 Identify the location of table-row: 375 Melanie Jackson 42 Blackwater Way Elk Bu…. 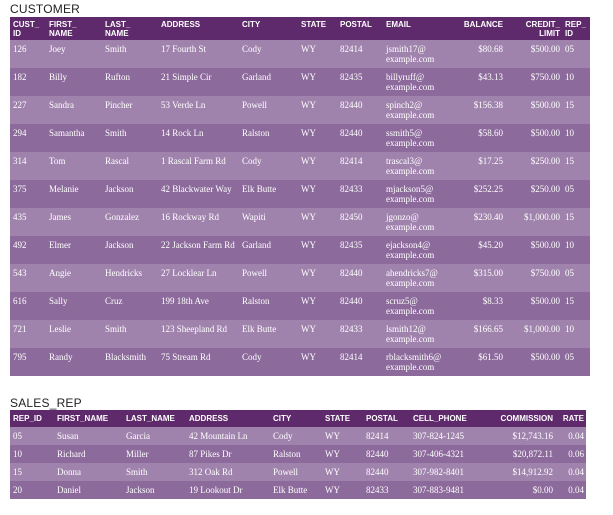
(300, 194).